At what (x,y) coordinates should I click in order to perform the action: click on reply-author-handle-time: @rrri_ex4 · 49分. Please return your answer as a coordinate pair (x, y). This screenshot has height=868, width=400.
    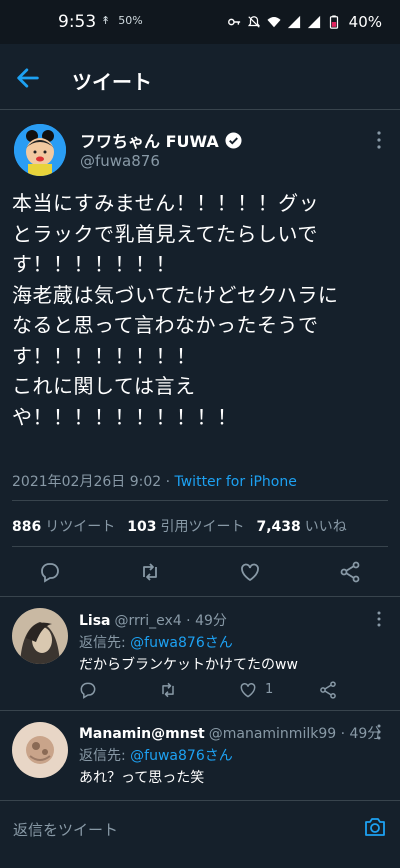
    Looking at the image, I should click on (170, 621).